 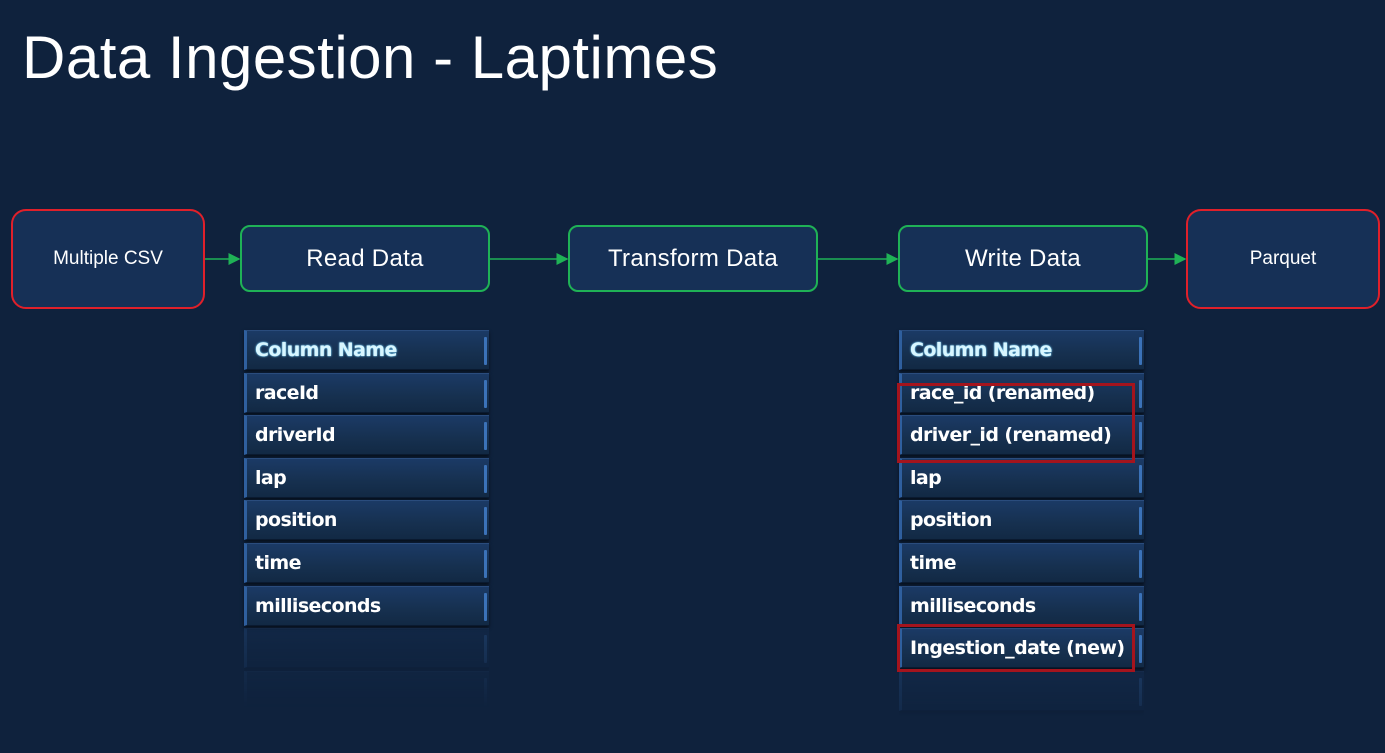 What do you see at coordinates (1016, 648) in the screenshot?
I see `new-column-highlight` at bounding box center [1016, 648].